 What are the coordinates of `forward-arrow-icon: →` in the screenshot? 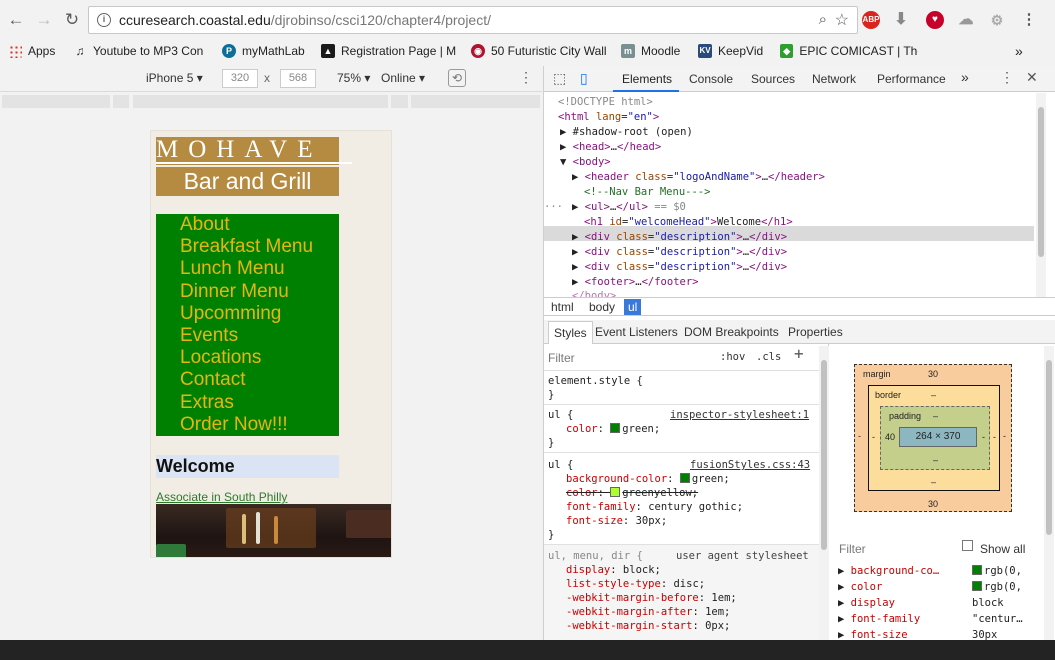 It's located at (44, 20).